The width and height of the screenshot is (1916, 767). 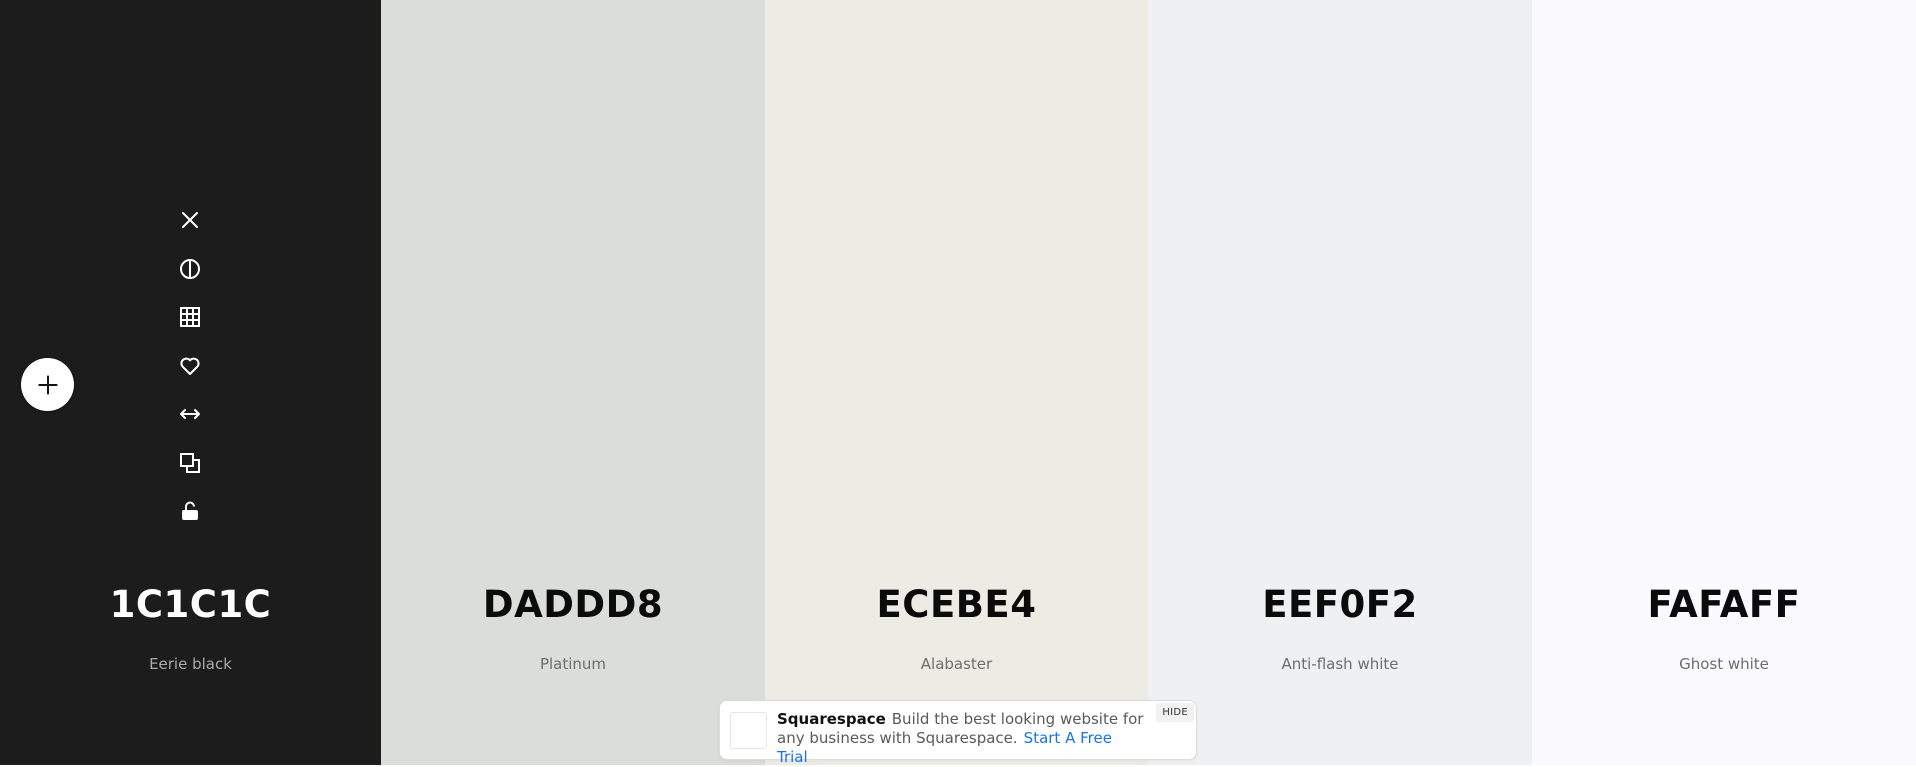 I want to click on swatch-color-name: Eerie black, so click(x=190, y=664).